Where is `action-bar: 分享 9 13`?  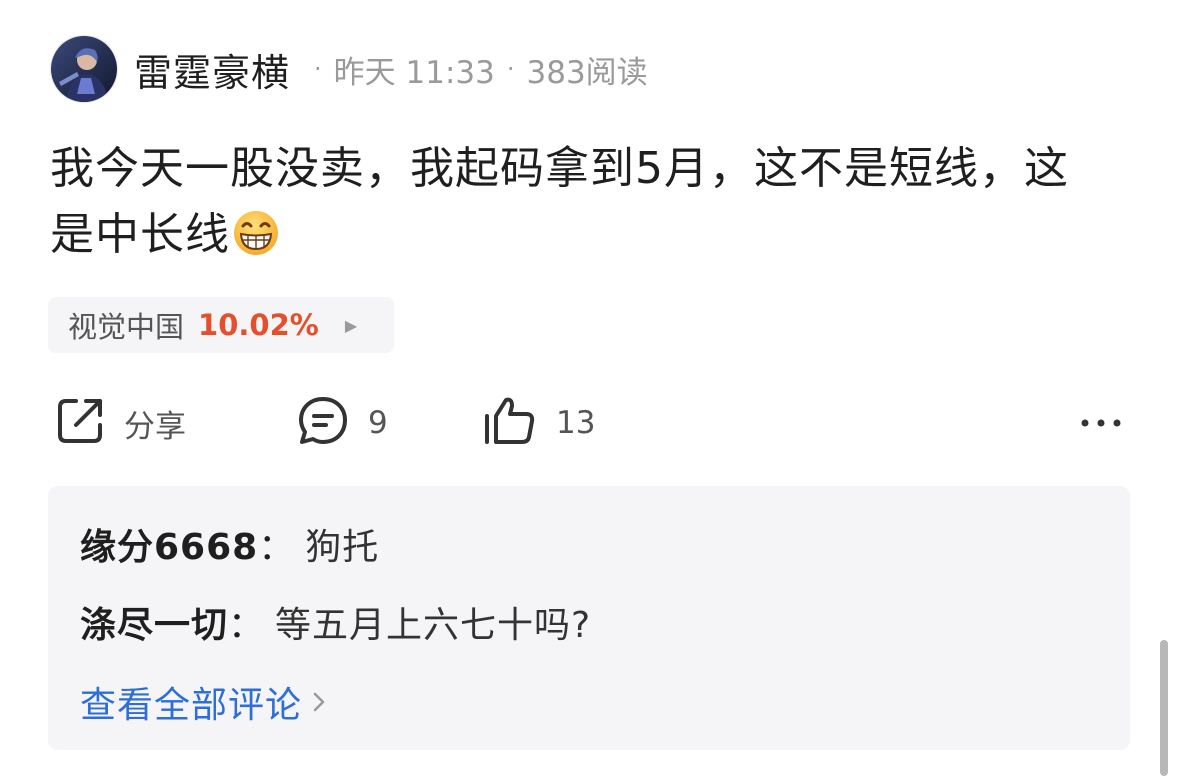
action-bar: 分享 9 13 is located at coordinates (590, 423).